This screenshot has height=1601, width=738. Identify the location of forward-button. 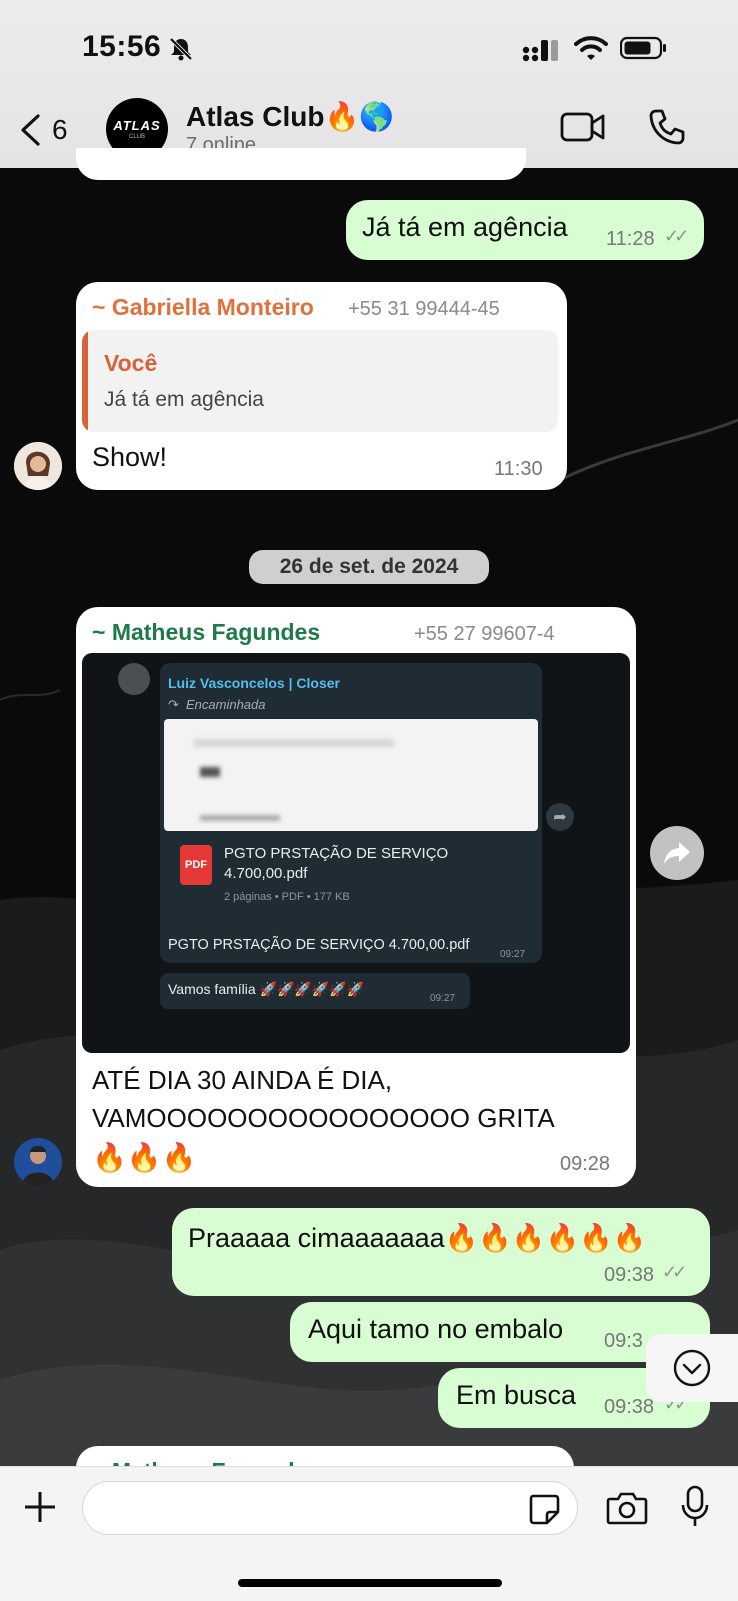
(677, 853).